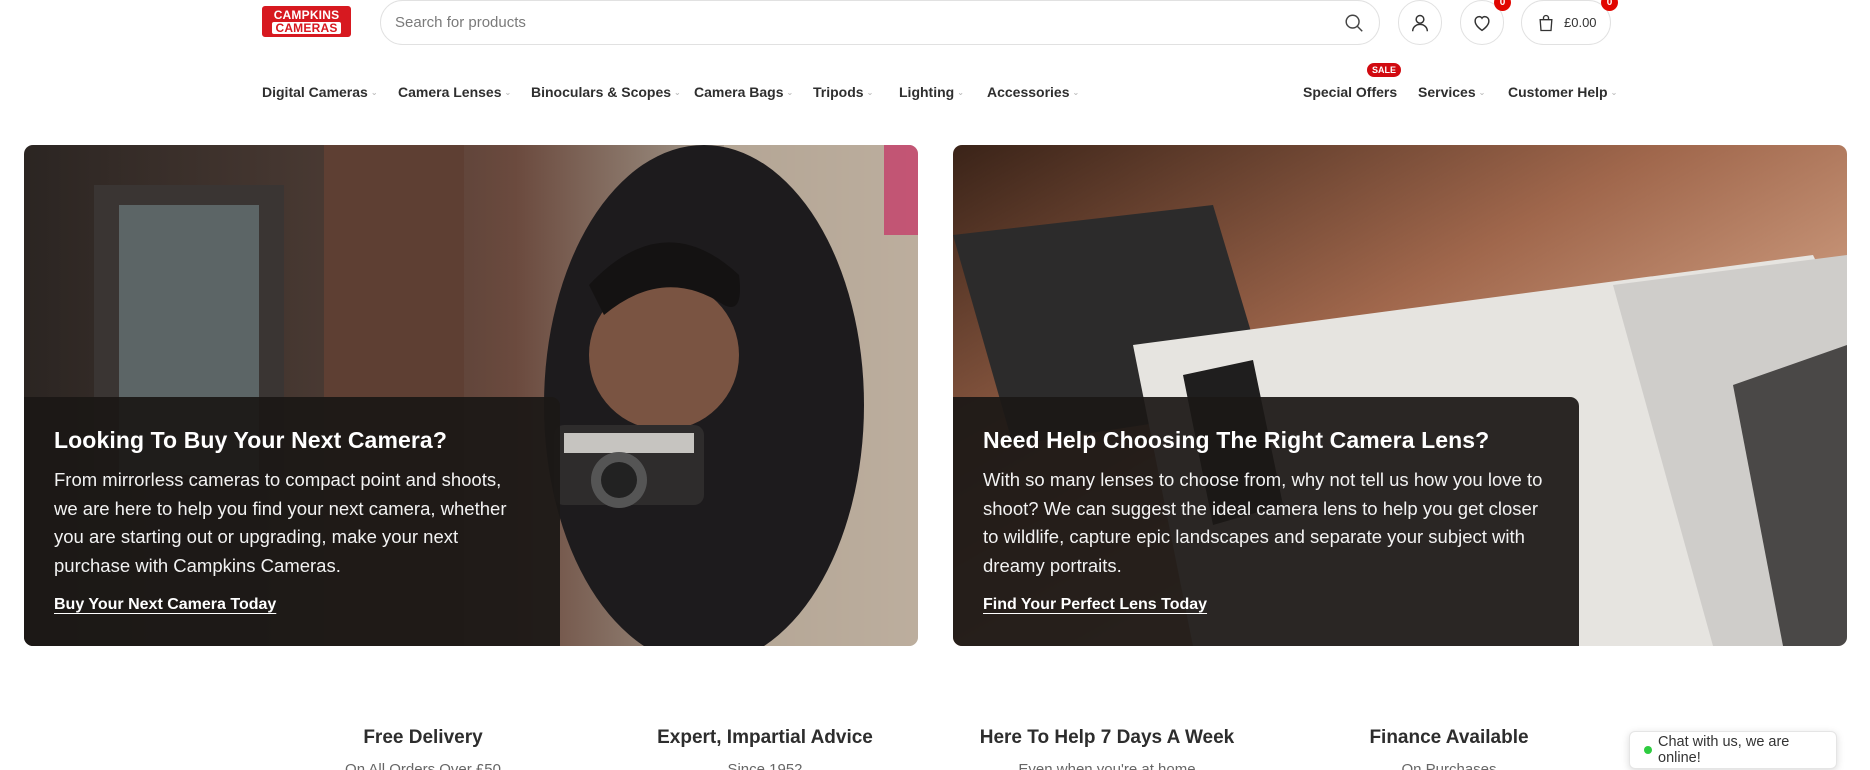 The image size is (1870, 770). Describe the element at coordinates (1447, 92) in the screenshot. I see `nav-label: Services` at that location.